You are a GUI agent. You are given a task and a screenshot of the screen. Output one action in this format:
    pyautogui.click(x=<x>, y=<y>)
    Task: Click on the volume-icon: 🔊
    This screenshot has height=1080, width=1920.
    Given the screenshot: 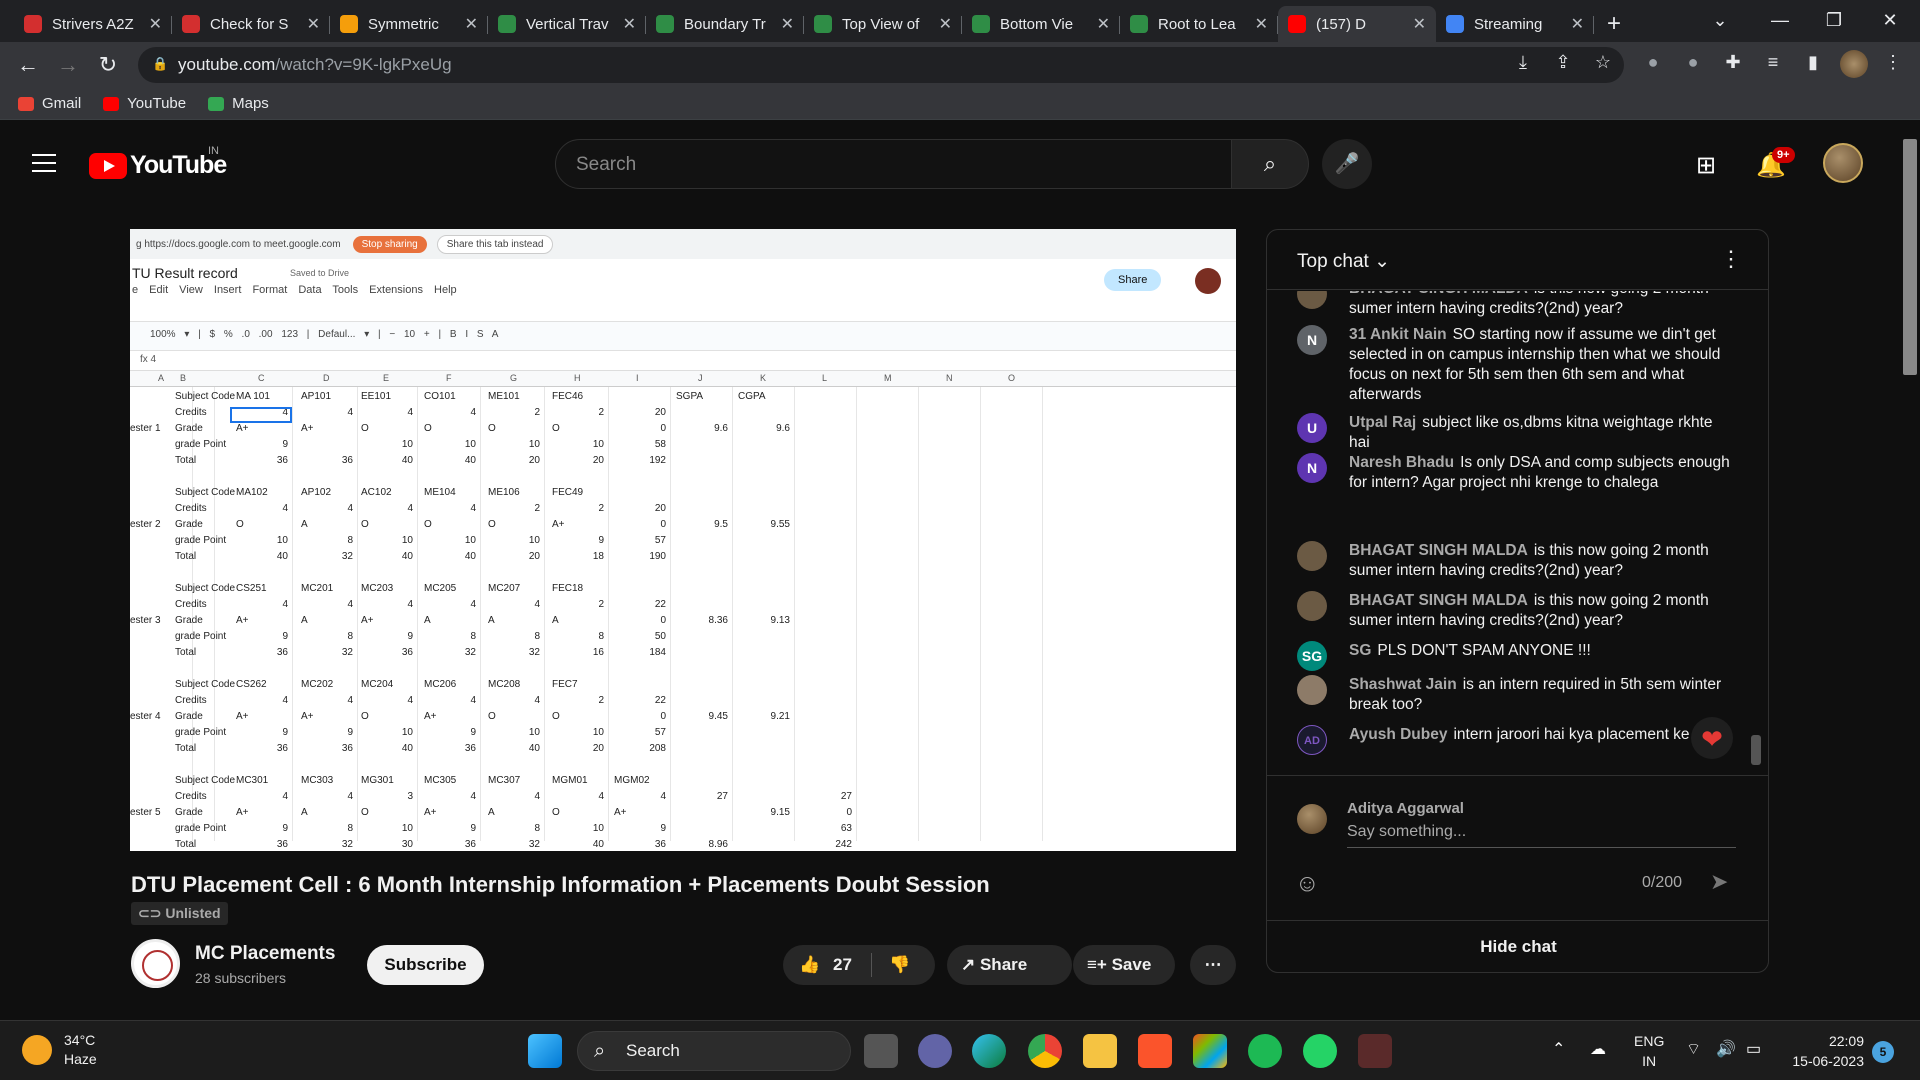 What is the action you would take?
    pyautogui.click(x=1726, y=1049)
    